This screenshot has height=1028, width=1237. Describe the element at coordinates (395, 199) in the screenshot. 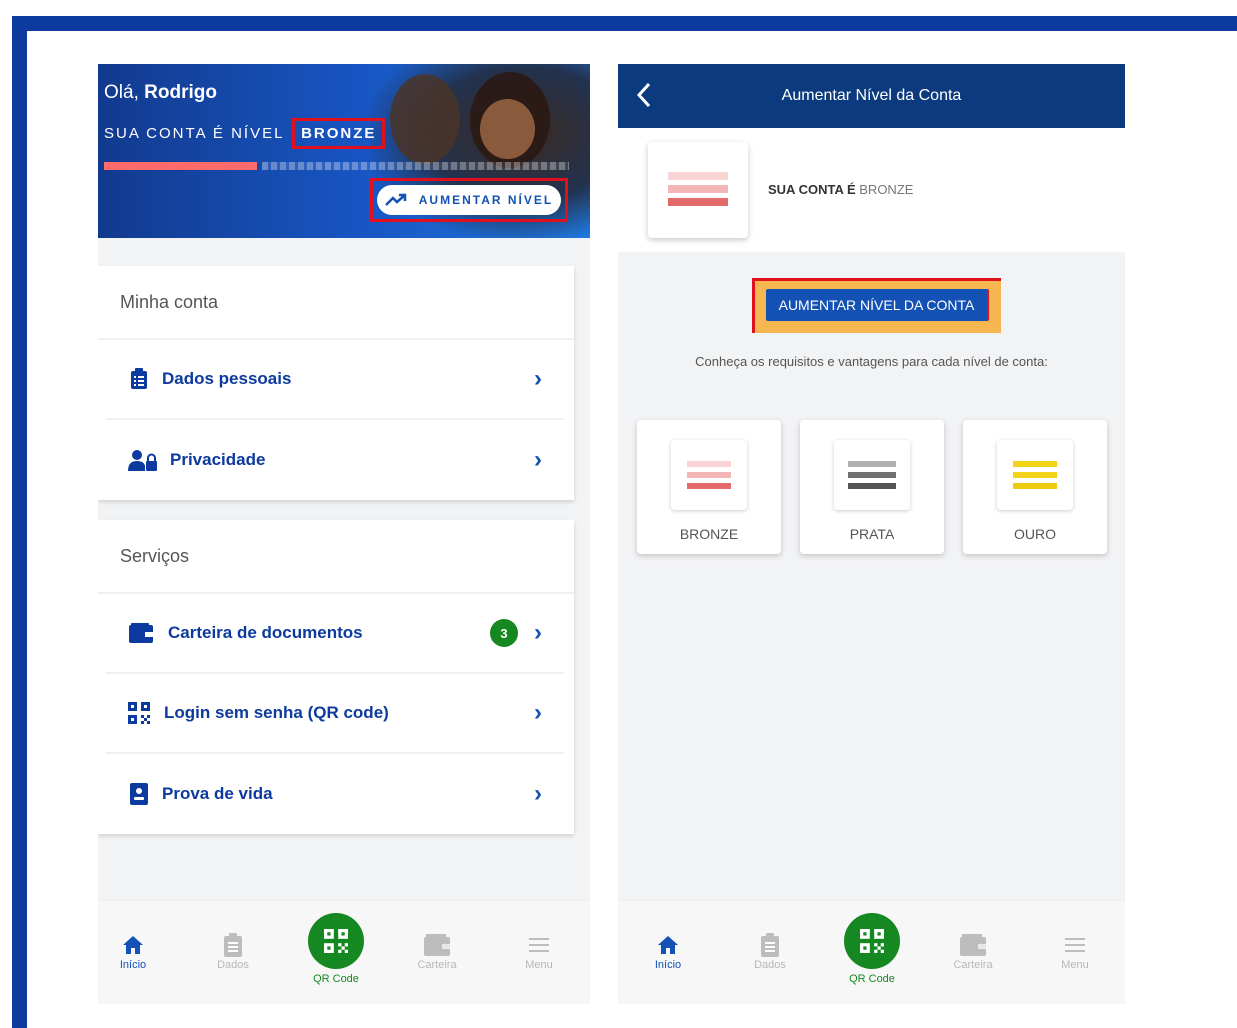

I see `trending-up-icon` at that location.